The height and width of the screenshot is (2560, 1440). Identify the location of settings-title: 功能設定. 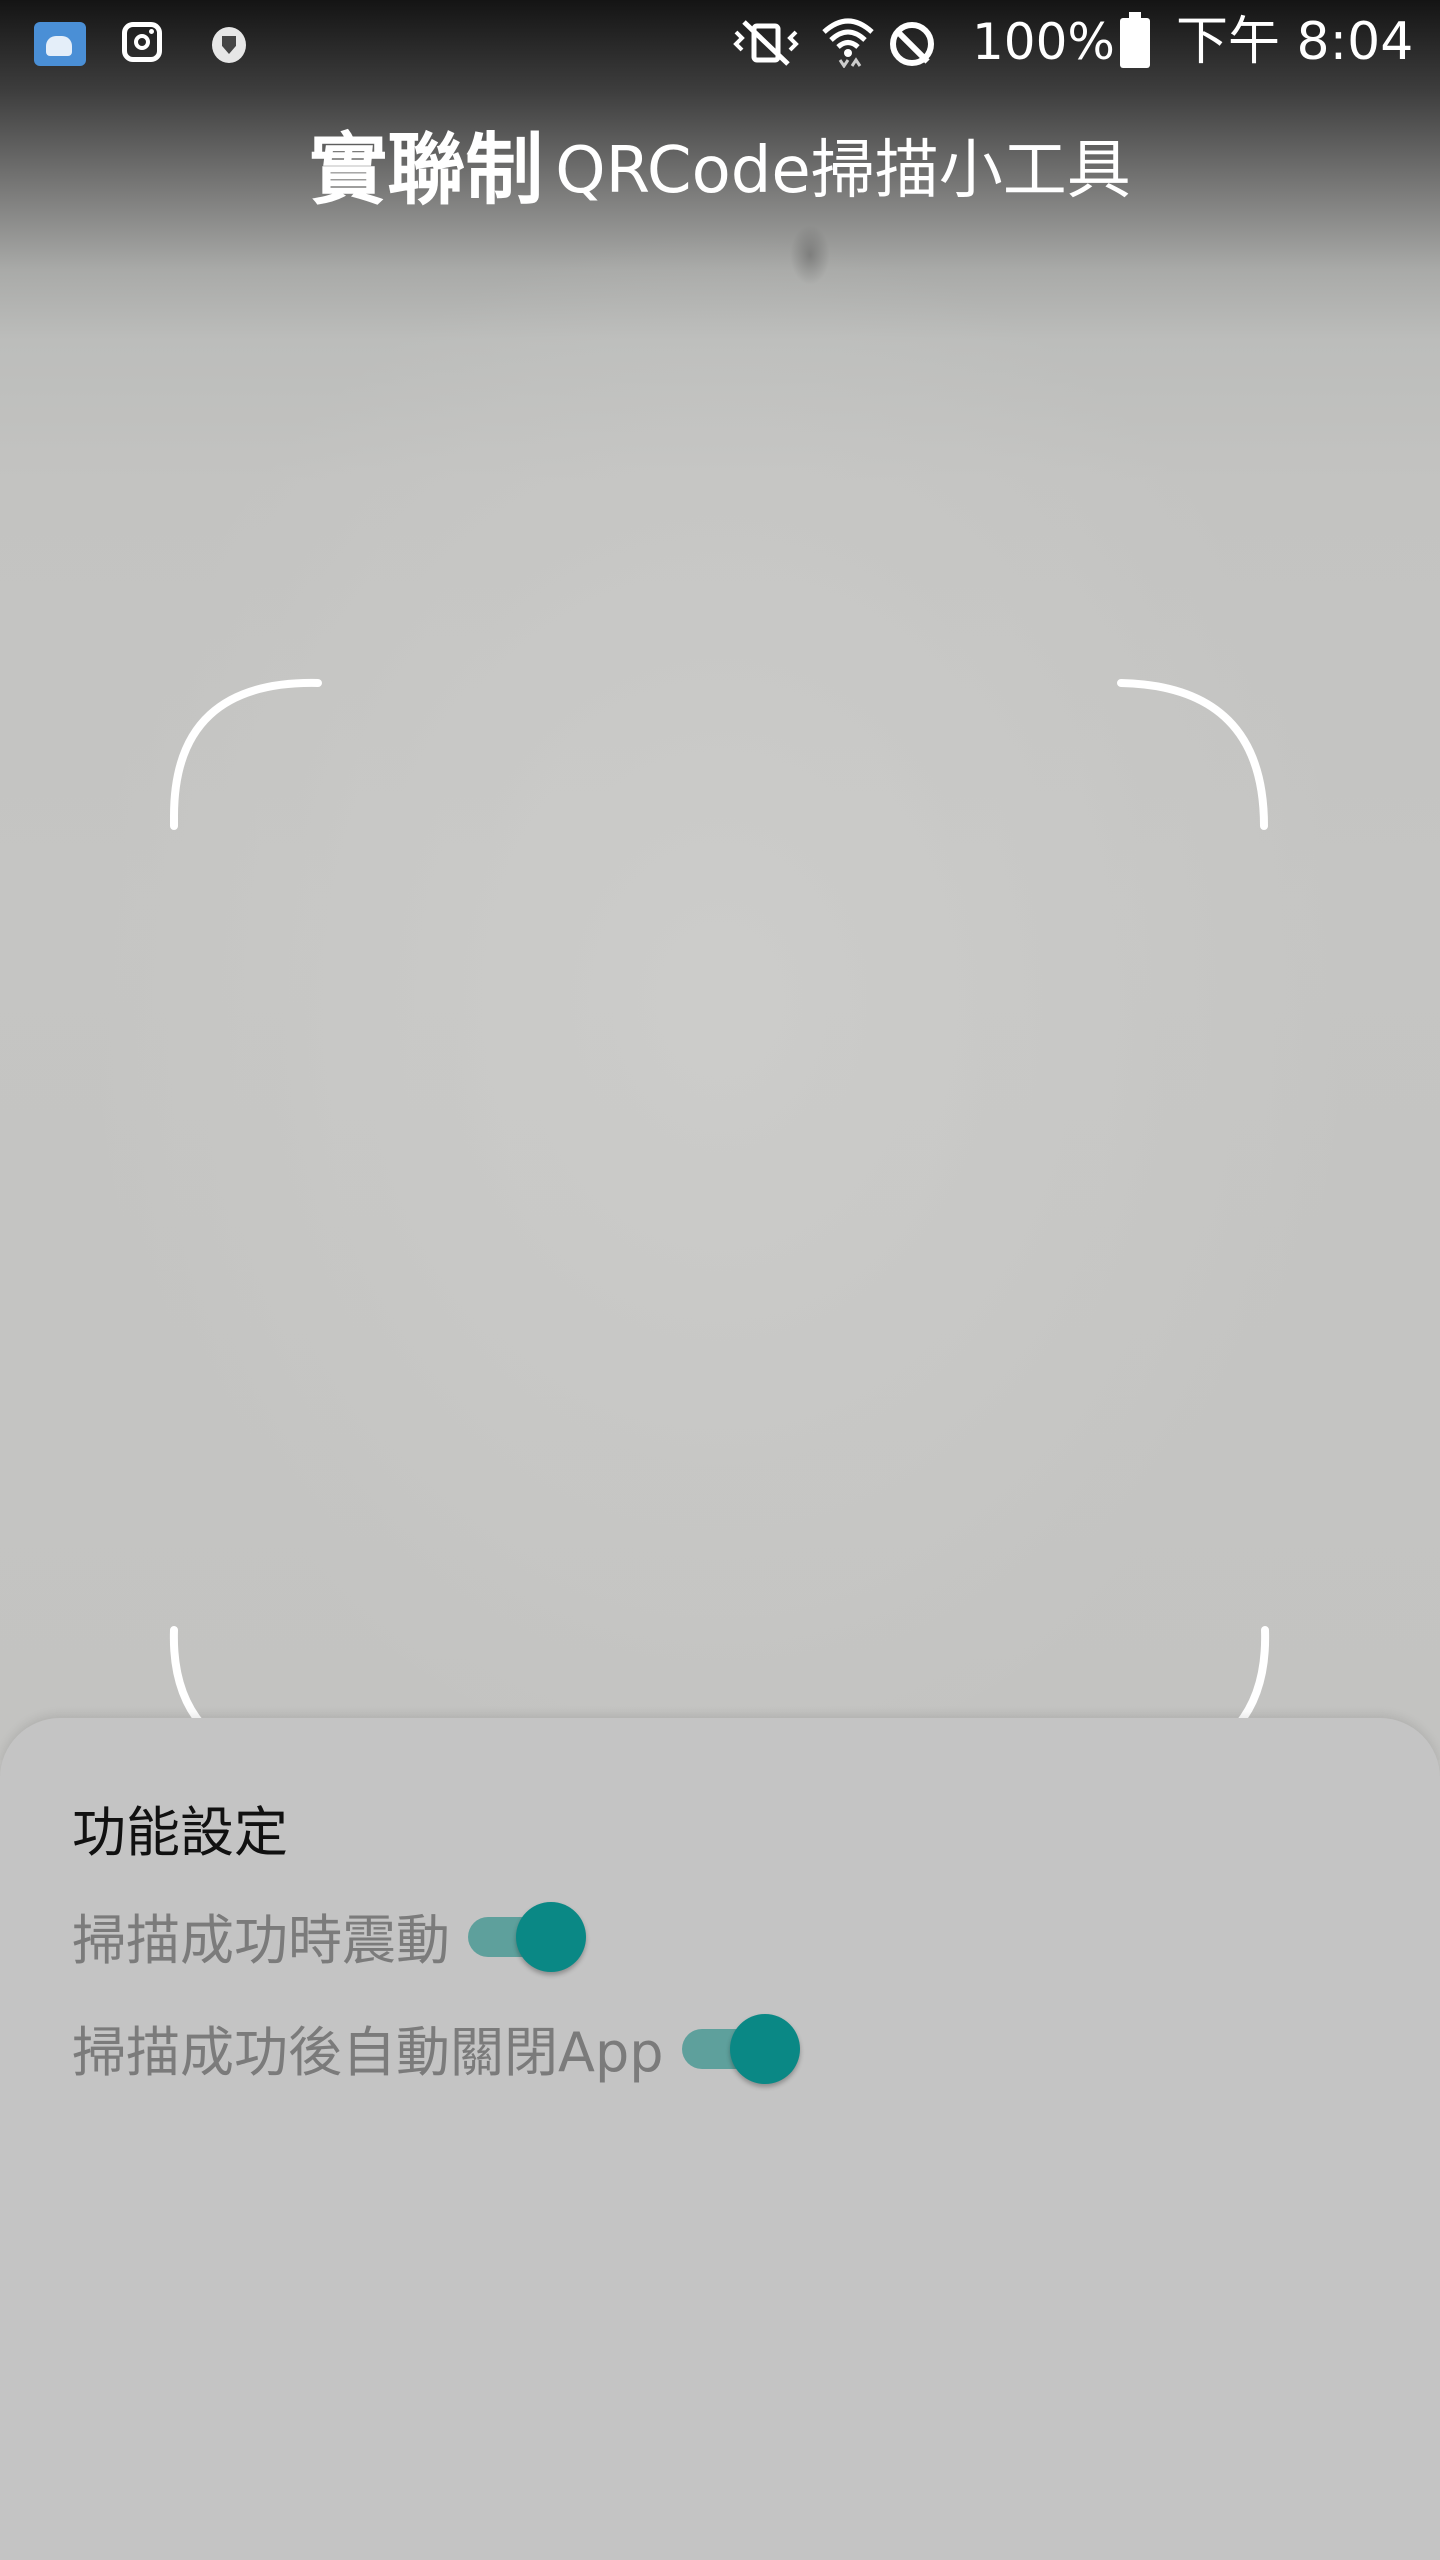
(180, 1832).